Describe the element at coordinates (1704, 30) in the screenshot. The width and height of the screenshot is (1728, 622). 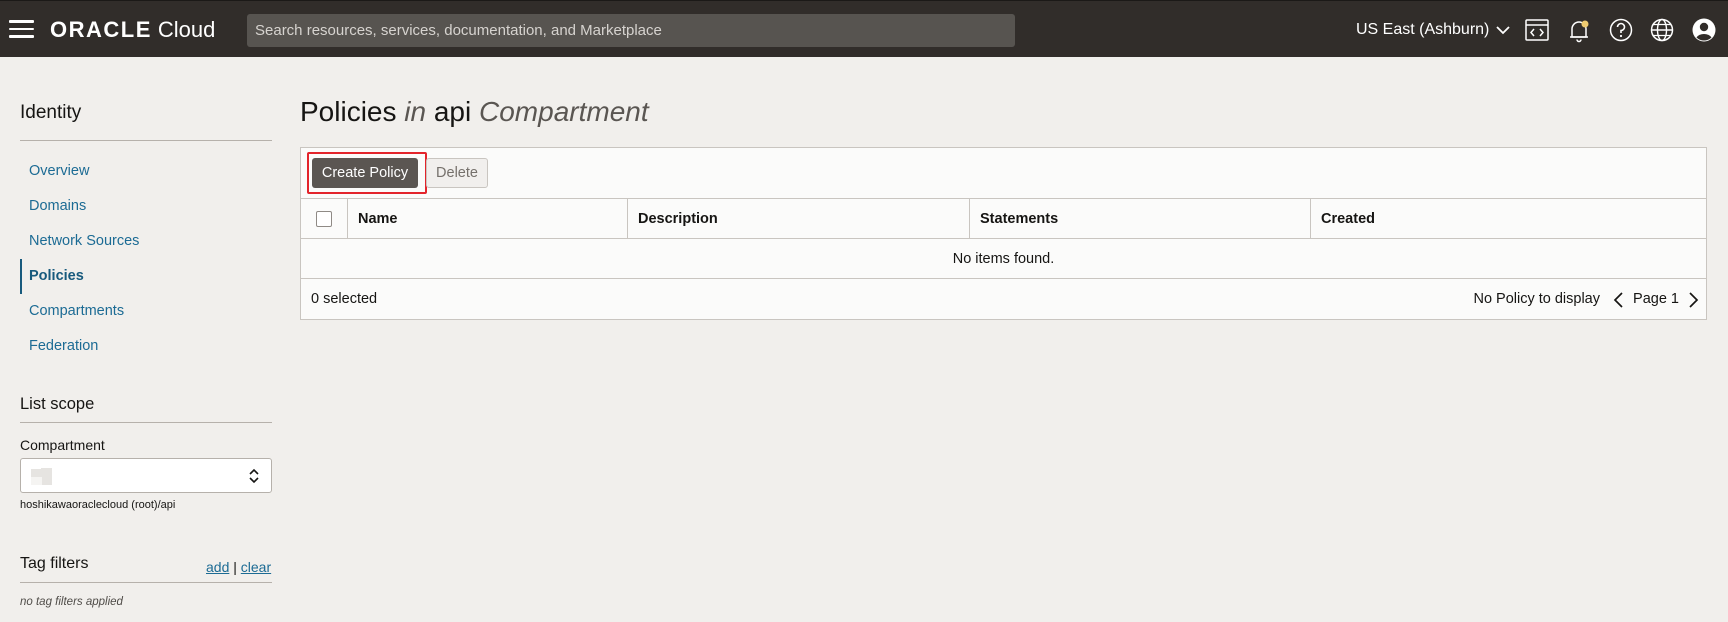
I see `user-profile-icon` at that location.